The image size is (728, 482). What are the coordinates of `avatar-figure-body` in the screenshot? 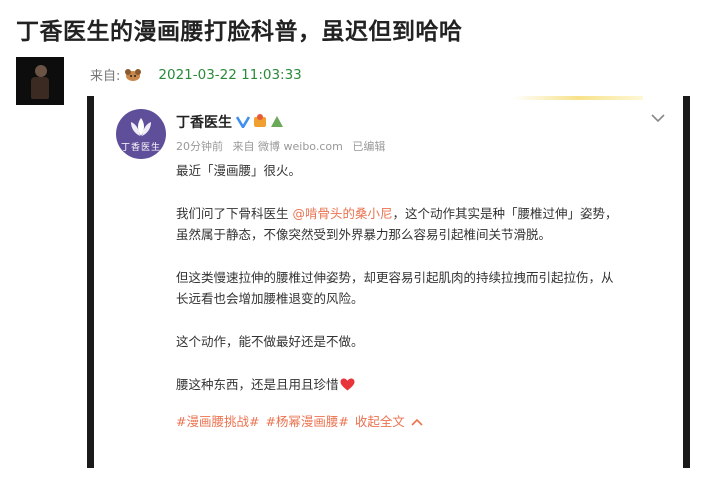 It's located at (40, 88).